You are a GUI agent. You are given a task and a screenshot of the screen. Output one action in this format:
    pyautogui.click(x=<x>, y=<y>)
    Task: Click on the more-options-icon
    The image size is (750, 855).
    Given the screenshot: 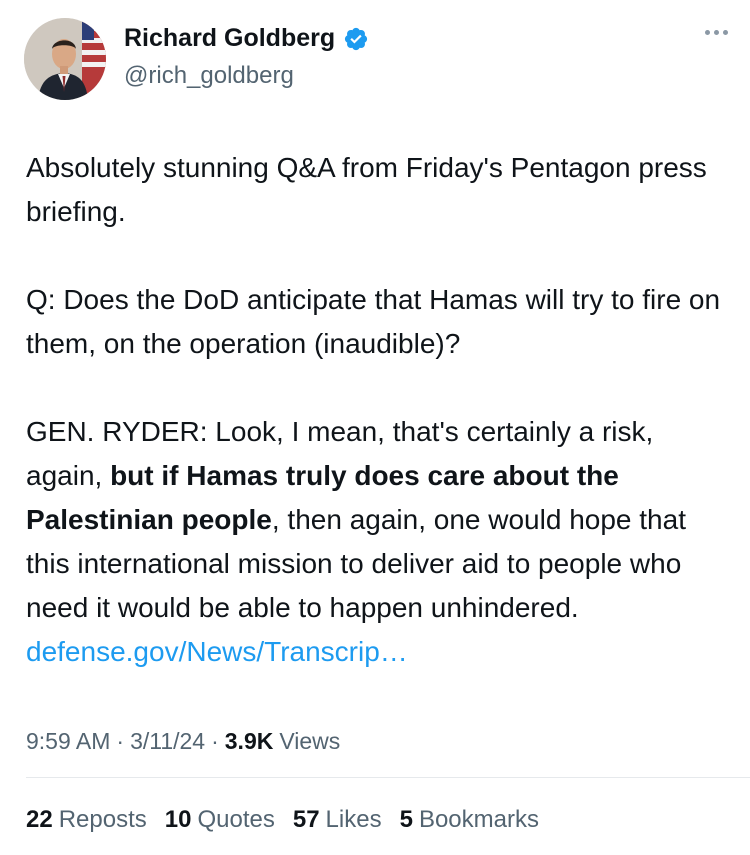 What is the action you would take?
    pyautogui.click(x=716, y=32)
    